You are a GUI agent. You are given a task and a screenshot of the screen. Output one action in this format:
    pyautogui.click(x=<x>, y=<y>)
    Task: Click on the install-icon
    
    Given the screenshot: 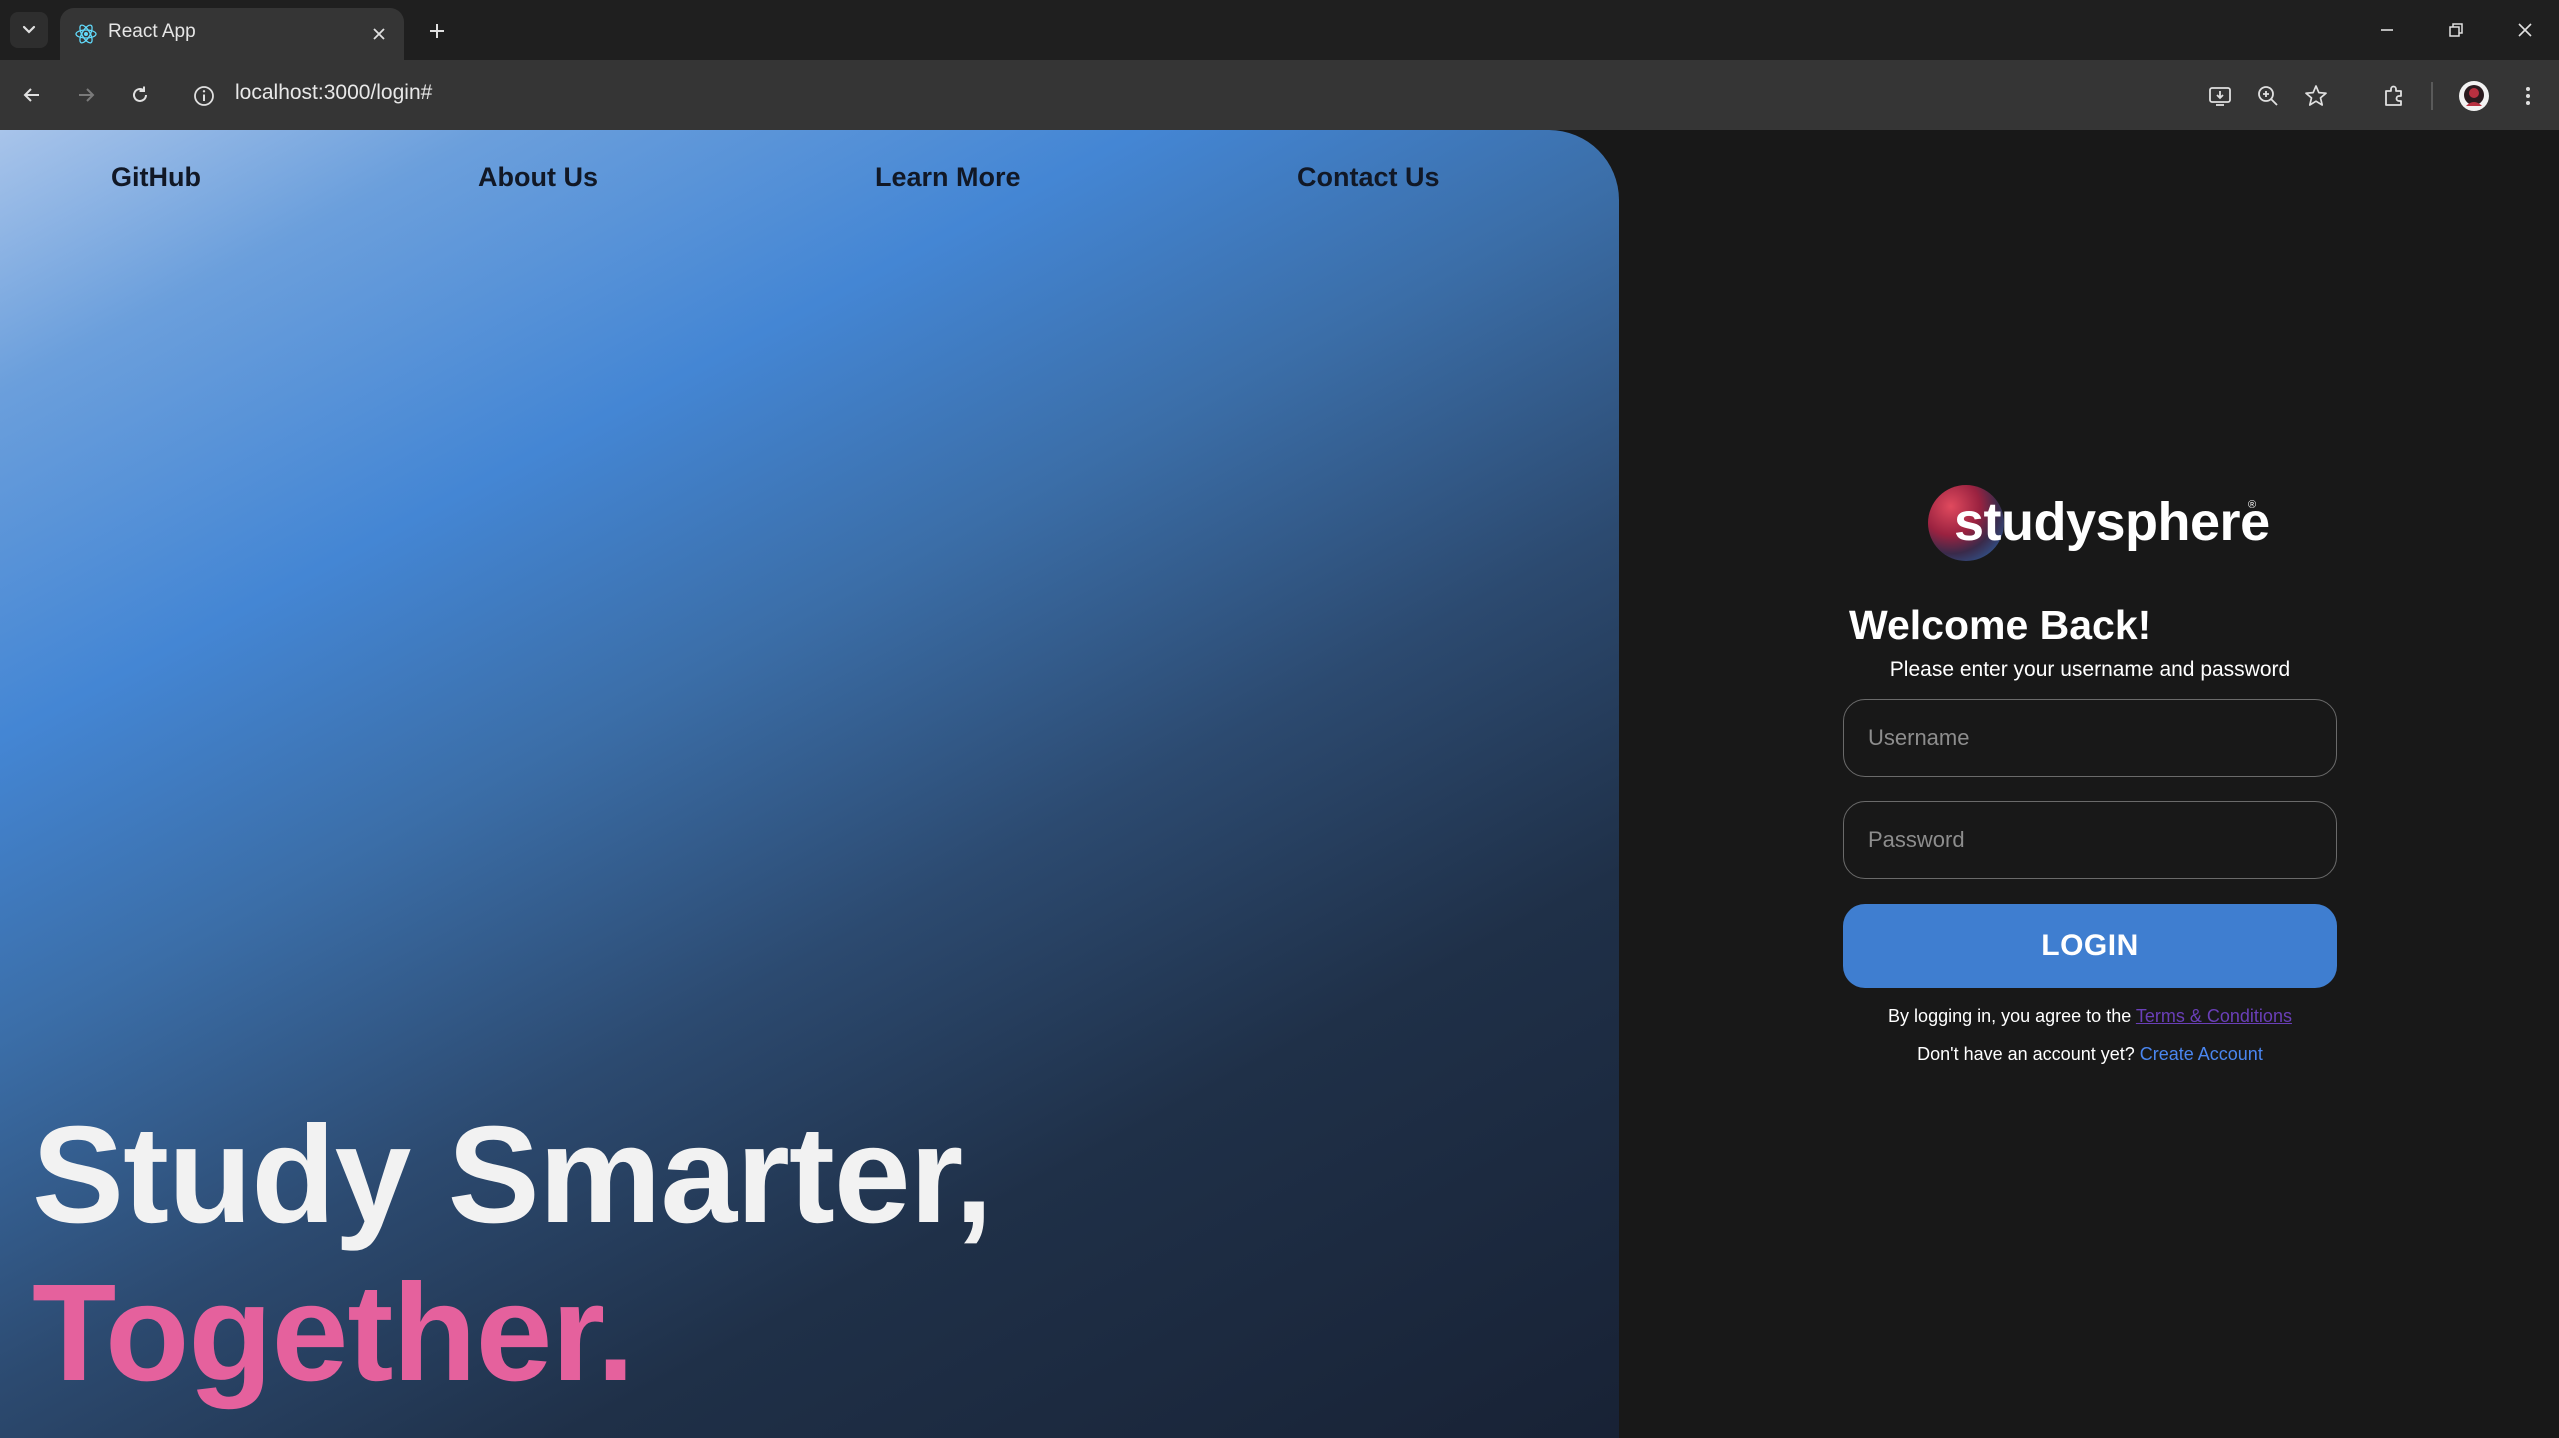 What is the action you would take?
    pyautogui.click(x=2220, y=96)
    